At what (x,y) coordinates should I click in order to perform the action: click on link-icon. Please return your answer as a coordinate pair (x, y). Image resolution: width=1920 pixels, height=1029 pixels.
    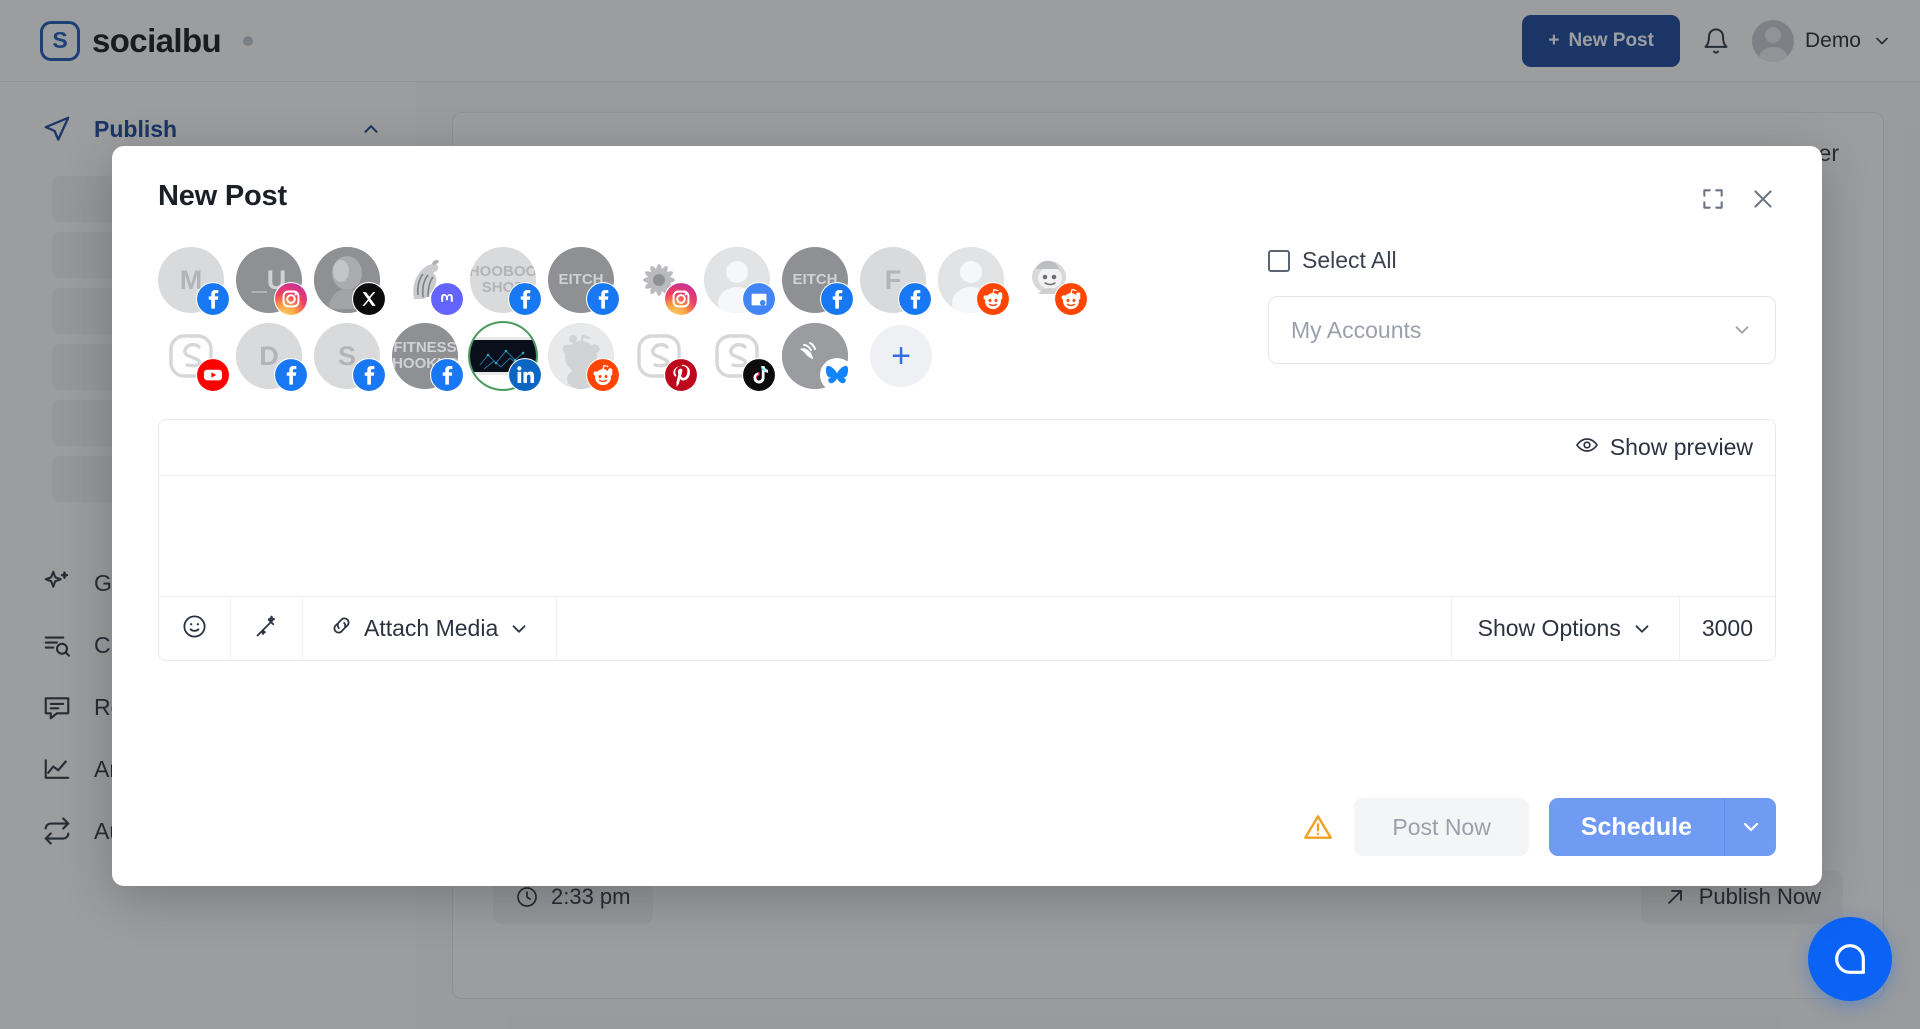
    Looking at the image, I should click on (341, 628).